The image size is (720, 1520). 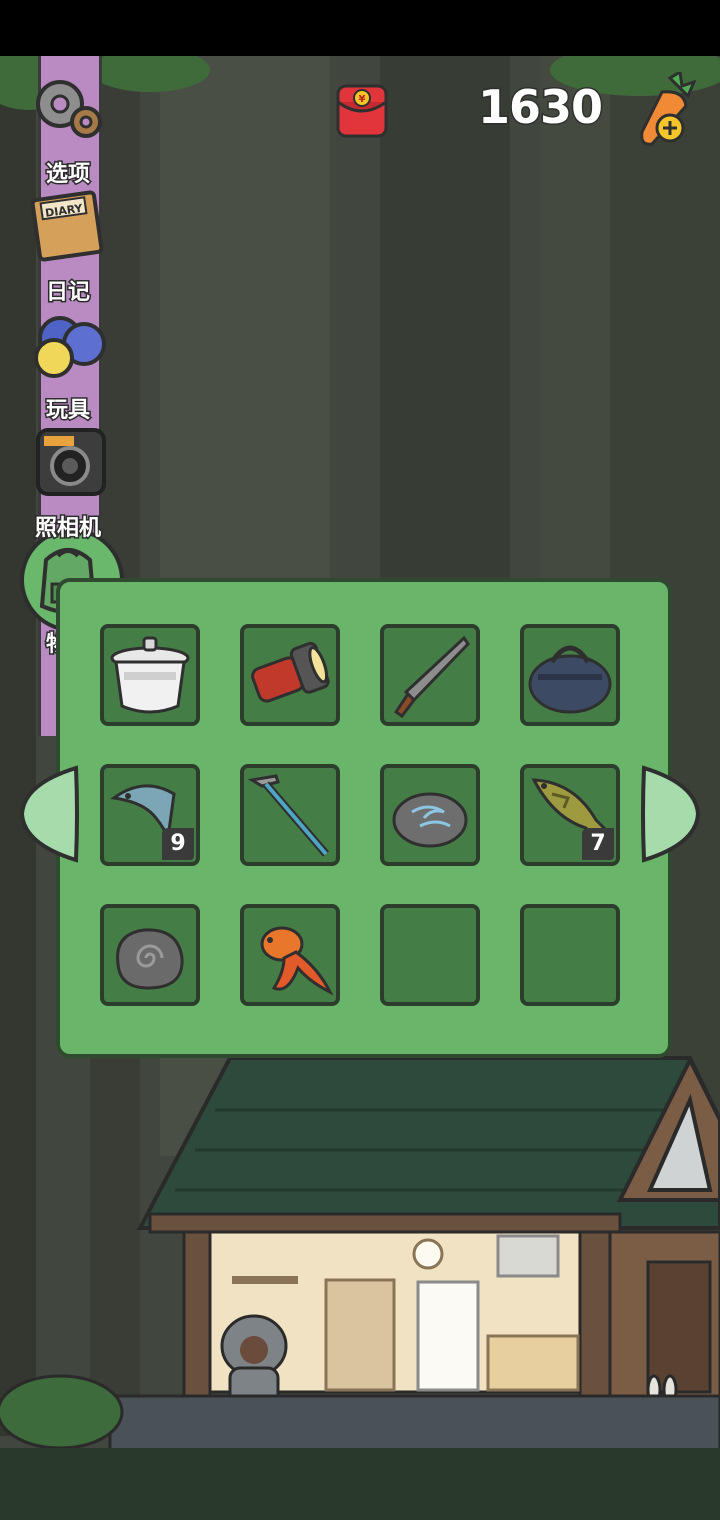 I want to click on camera-icon, so click(x=71, y=462).